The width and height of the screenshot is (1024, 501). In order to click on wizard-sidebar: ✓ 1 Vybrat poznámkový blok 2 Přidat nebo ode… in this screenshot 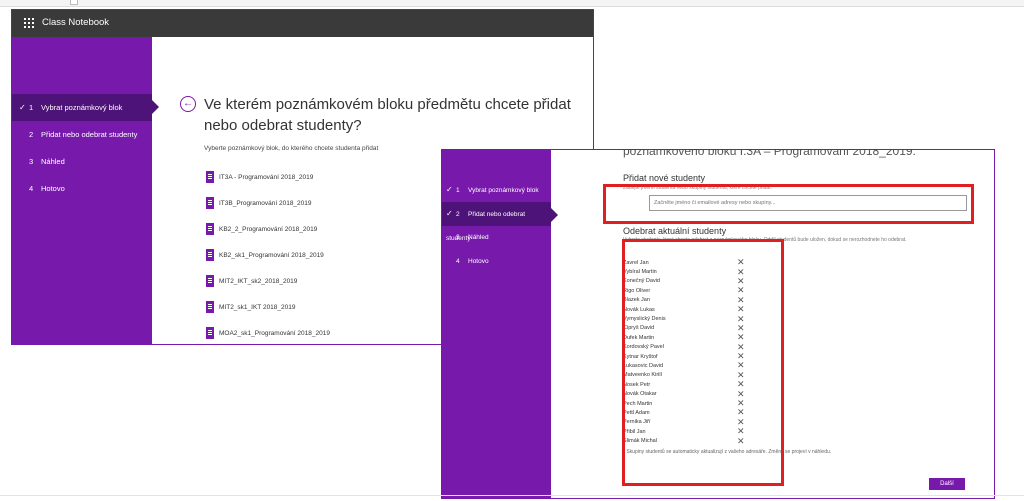, I will do `click(85, 190)`.